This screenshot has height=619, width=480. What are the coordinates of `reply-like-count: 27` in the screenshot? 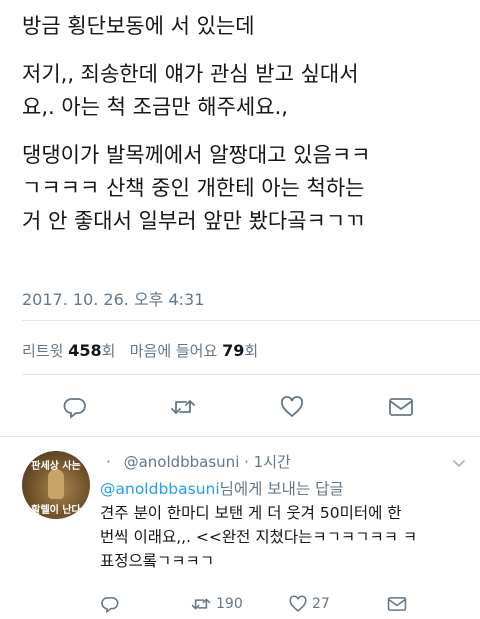 It's located at (321, 604).